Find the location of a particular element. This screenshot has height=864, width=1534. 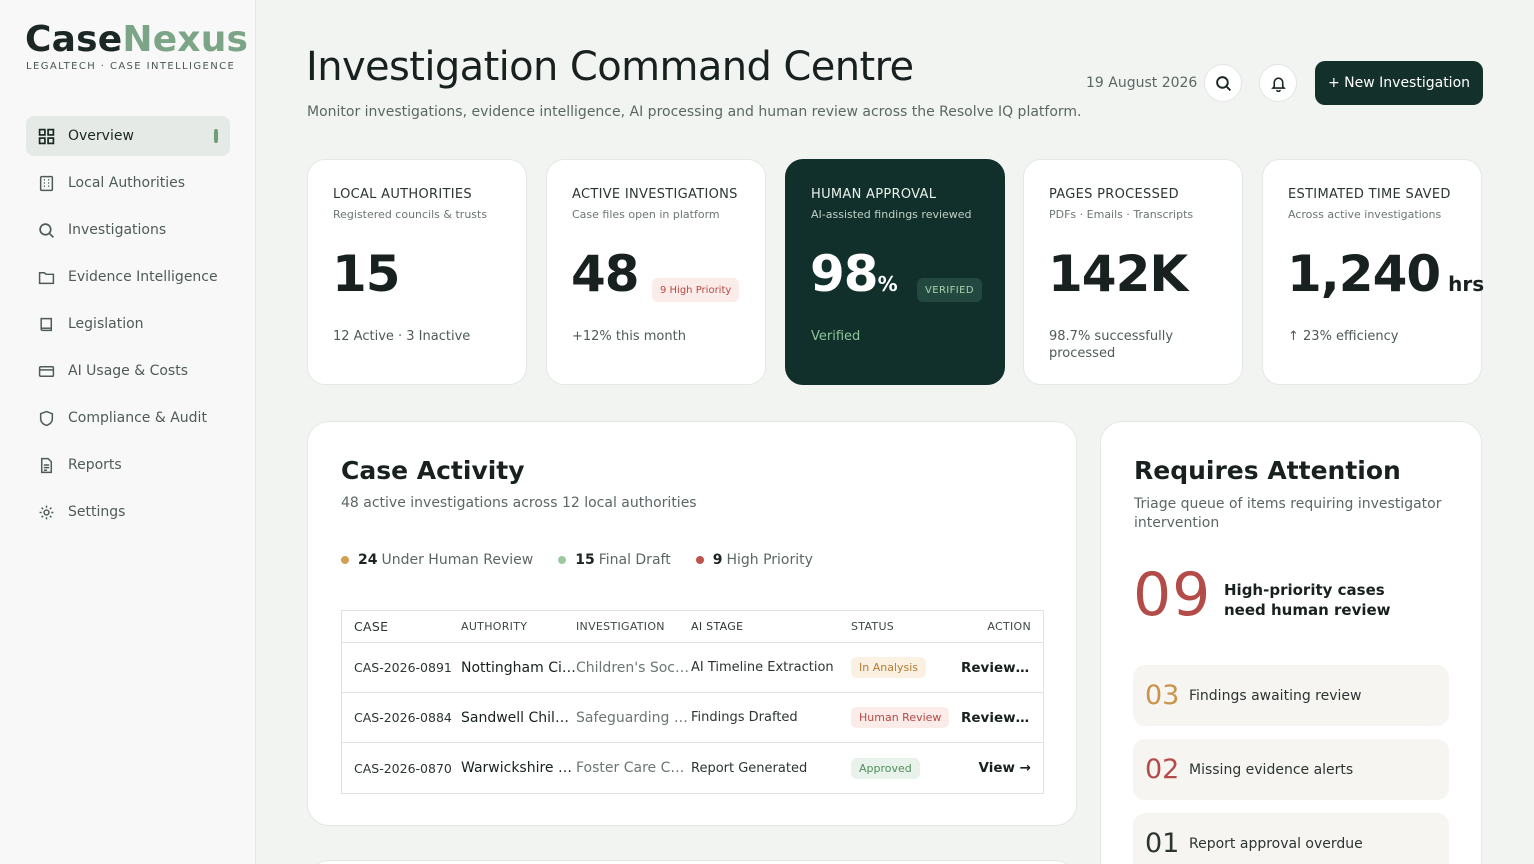

search-button is located at coordinates (1223, 83).